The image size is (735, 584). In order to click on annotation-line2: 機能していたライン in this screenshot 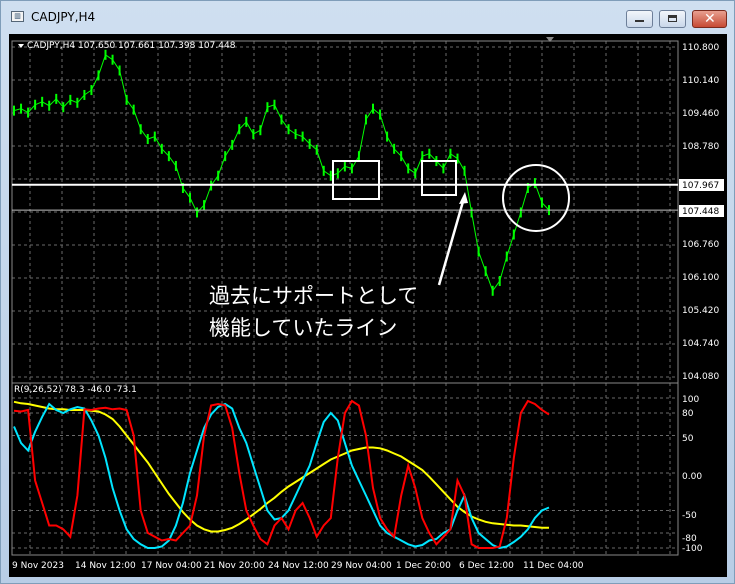, I will do `click(303, 328)`.